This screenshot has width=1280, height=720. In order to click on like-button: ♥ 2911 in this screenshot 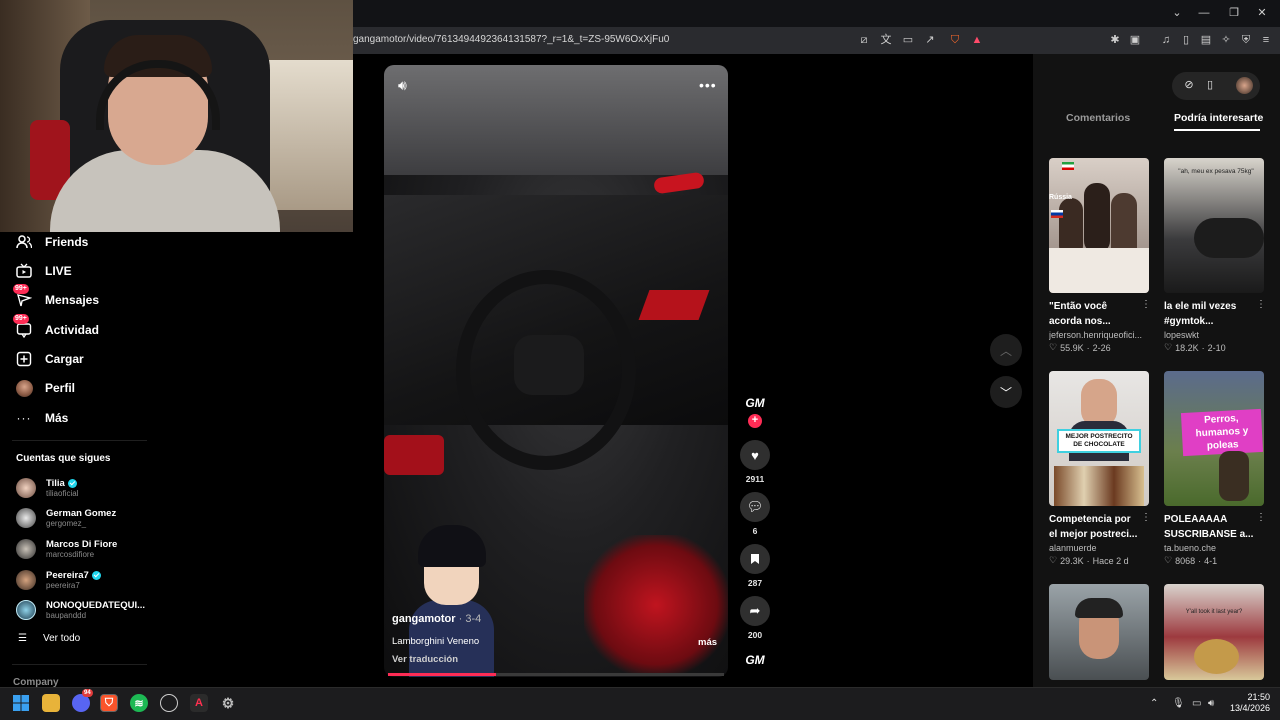, I will do `click(755, 462)`.